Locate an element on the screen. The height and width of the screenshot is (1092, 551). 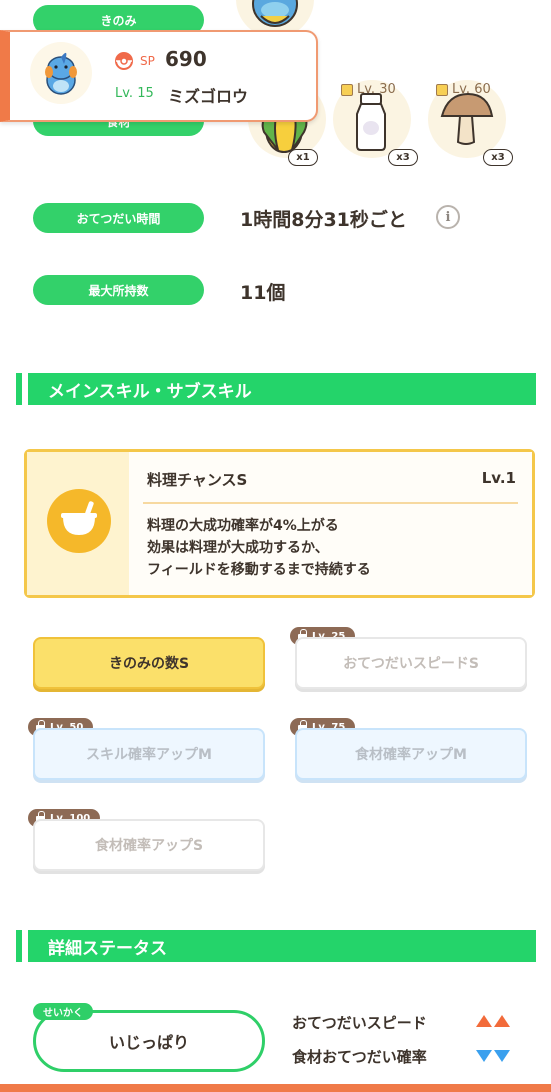
nature-tag: せいかく is located at coordinates (63, 1011).